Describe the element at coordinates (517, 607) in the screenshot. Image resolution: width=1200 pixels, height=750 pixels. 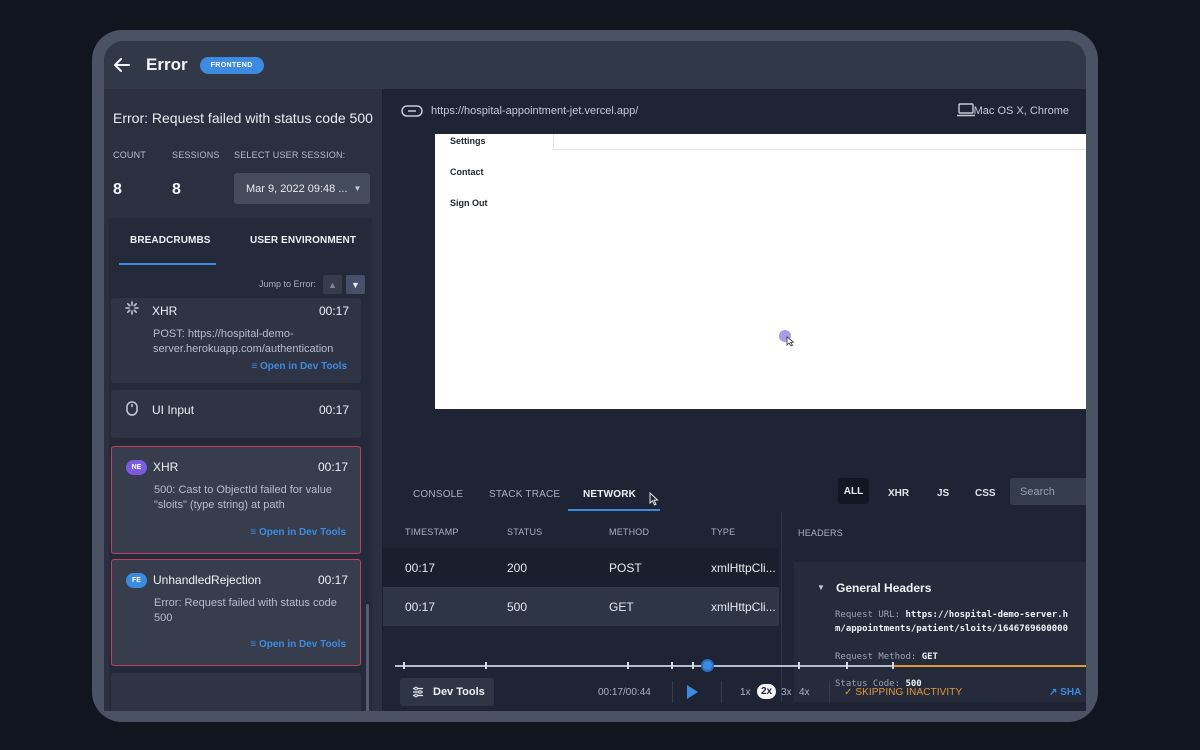
I see `cell-status: 500` at that location.